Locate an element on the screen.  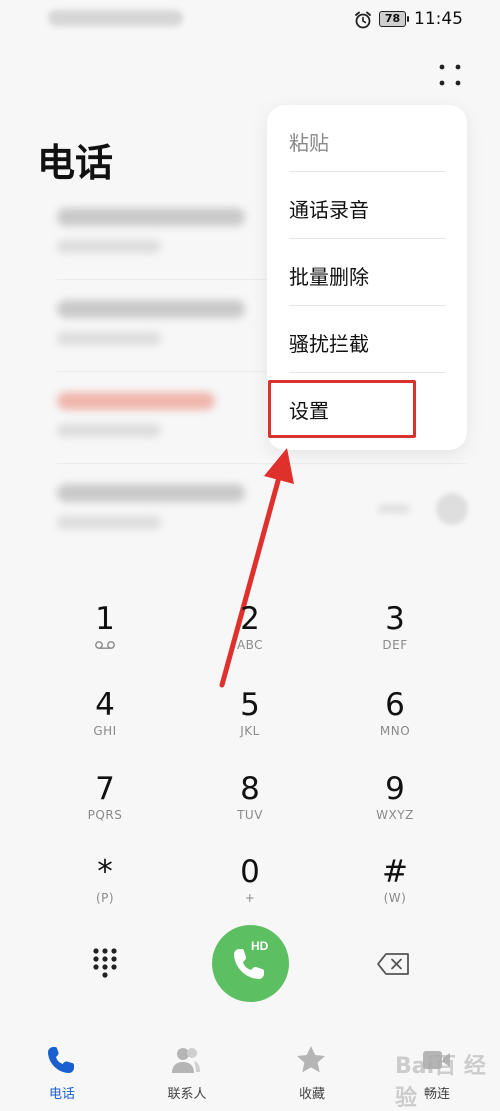
menu-item-label: 通话录音 is located at coordinates (329, 210).